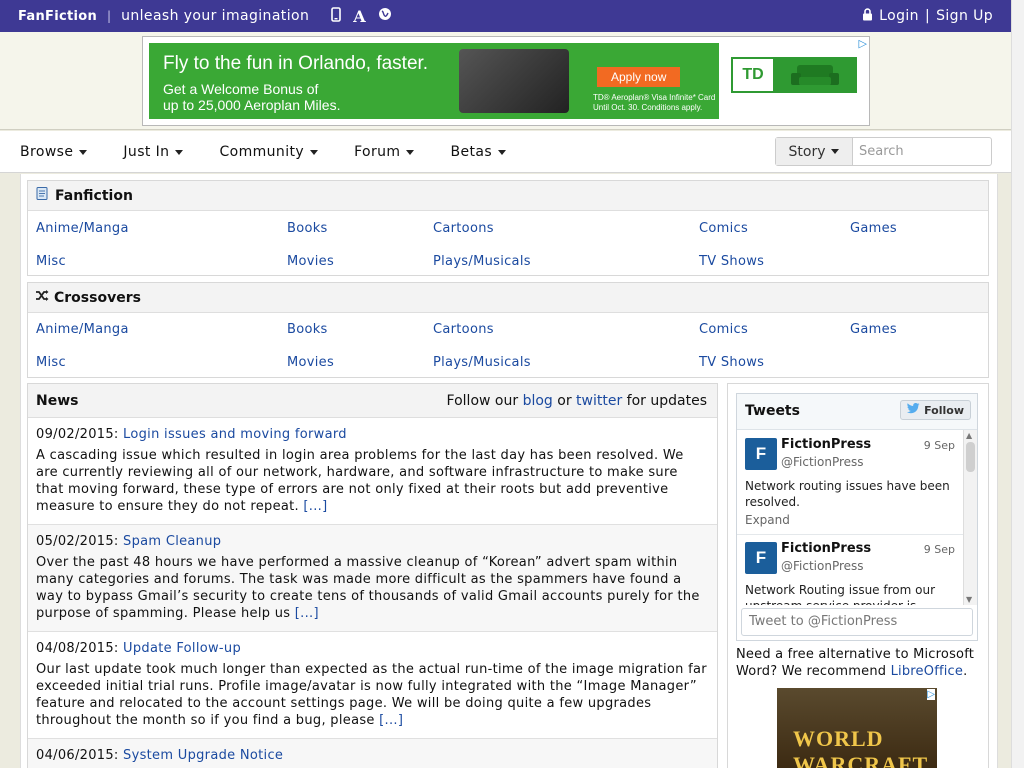 The image size is (1024, 768). What do you see at coordinates (182, 648) in the screenshot?
I see `news-title-link: Update Follow-up` at bounding box center [182, 648].